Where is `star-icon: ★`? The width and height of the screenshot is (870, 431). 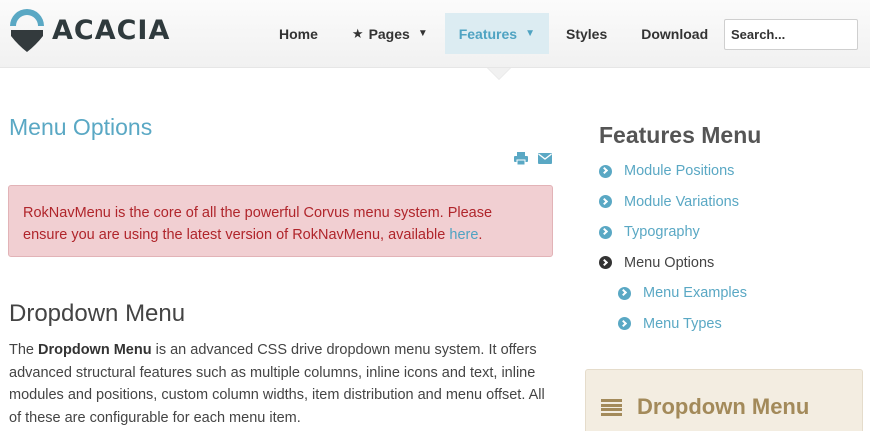
star-icon: ★ is located at coordinates (357, 33).